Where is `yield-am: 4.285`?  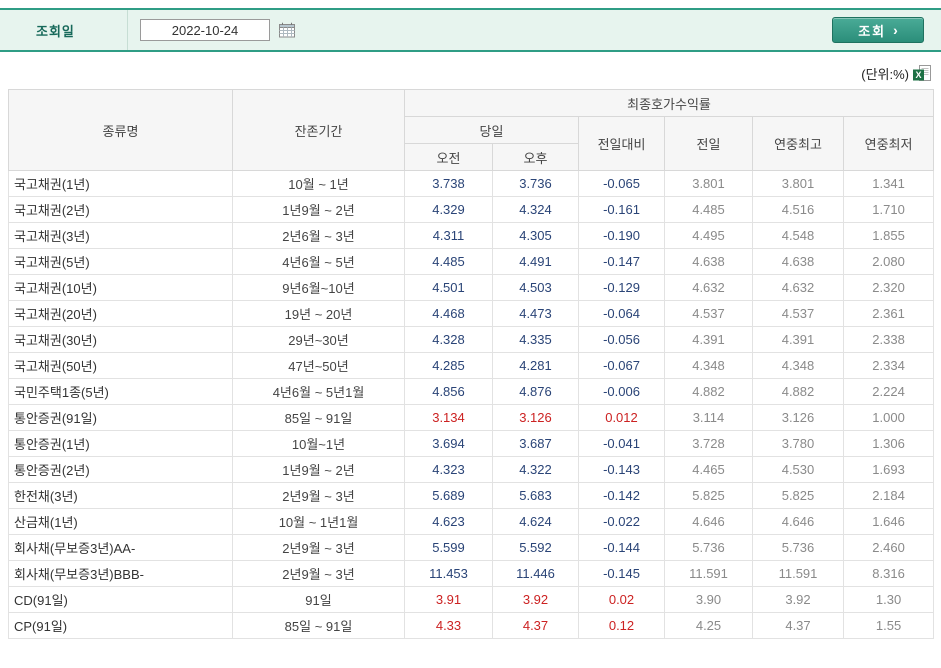 yield-am: 4.285 is located at coordinates (448, 365).